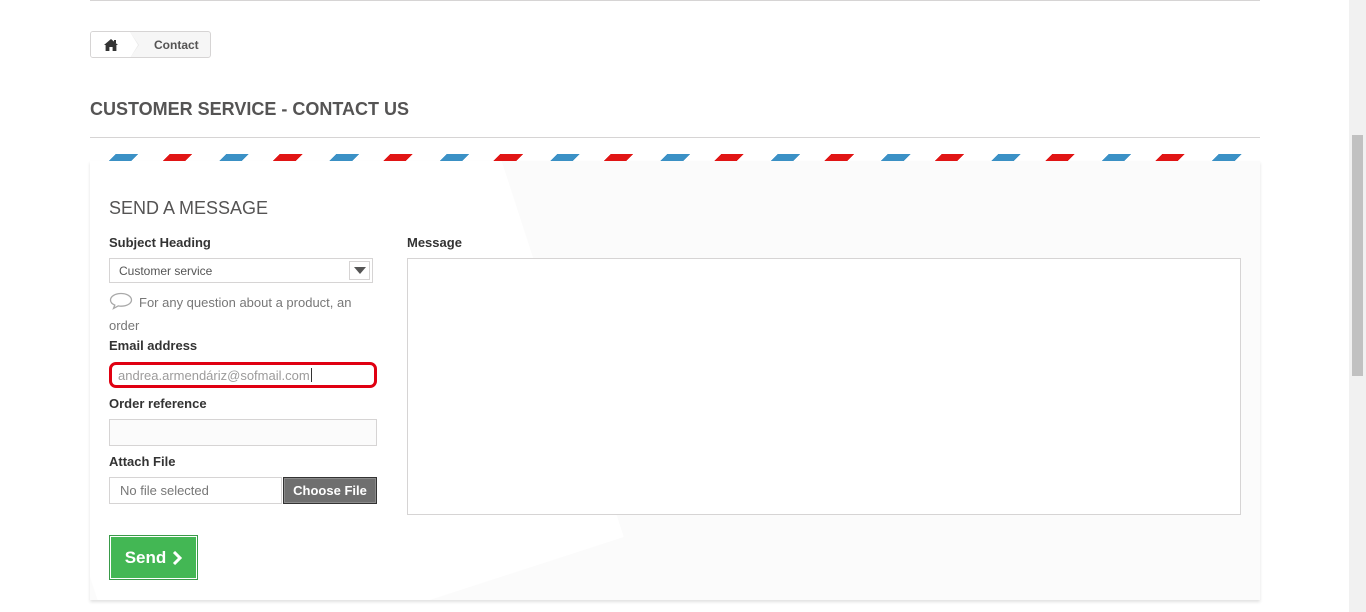  What do you see at coordinates (675, 0) in the screenshot?
I see `top-divider` at bounding box center [675, 0].